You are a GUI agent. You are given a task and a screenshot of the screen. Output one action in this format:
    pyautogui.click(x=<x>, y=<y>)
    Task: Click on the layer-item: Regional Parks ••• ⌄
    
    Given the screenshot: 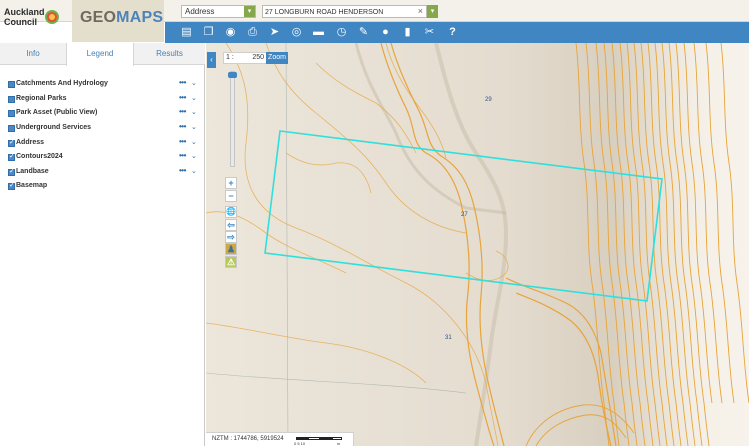 What is the action you would take?
    pyautogui.click(x=104, y=99)
    